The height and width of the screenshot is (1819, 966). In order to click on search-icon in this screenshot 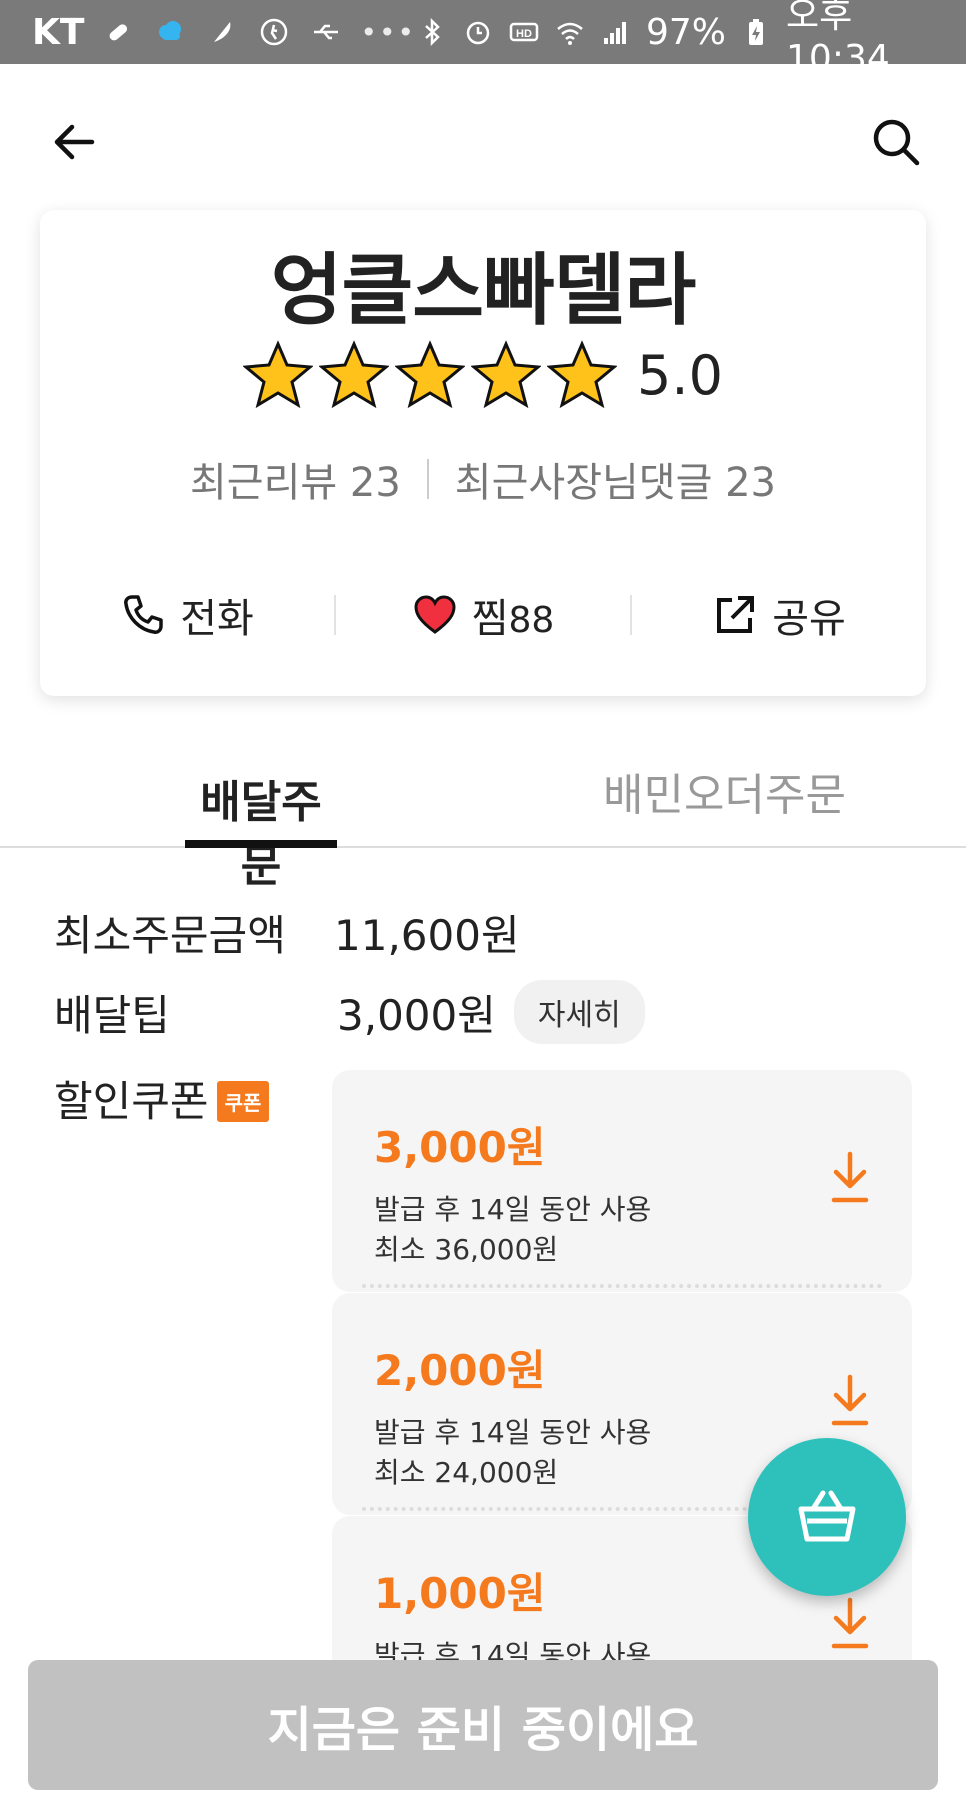, I will do `click(896, 142)`.